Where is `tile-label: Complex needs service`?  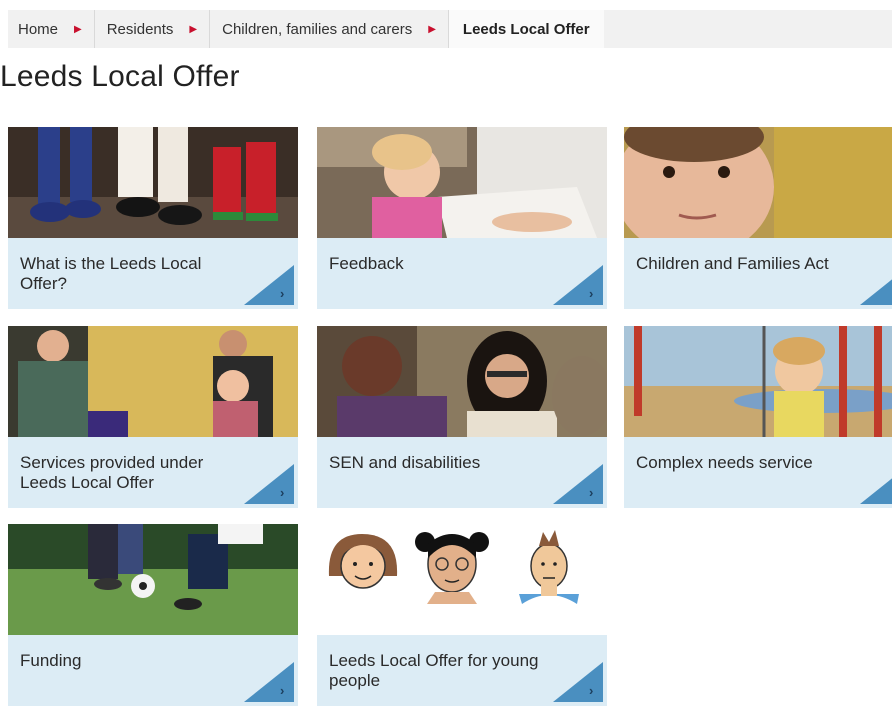
tile-label: Complex needs service is located at coordinates (724, 462).